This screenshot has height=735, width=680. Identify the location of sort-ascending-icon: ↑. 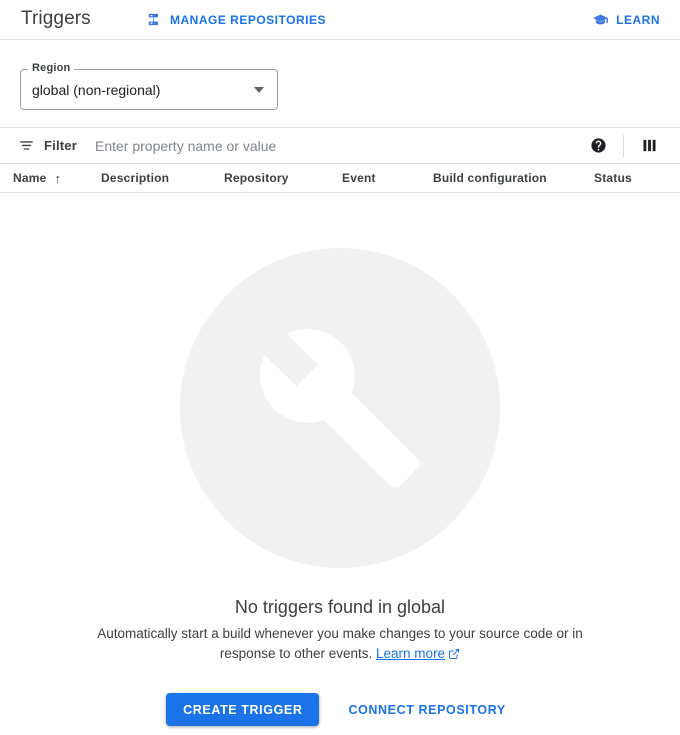
(57, 178).